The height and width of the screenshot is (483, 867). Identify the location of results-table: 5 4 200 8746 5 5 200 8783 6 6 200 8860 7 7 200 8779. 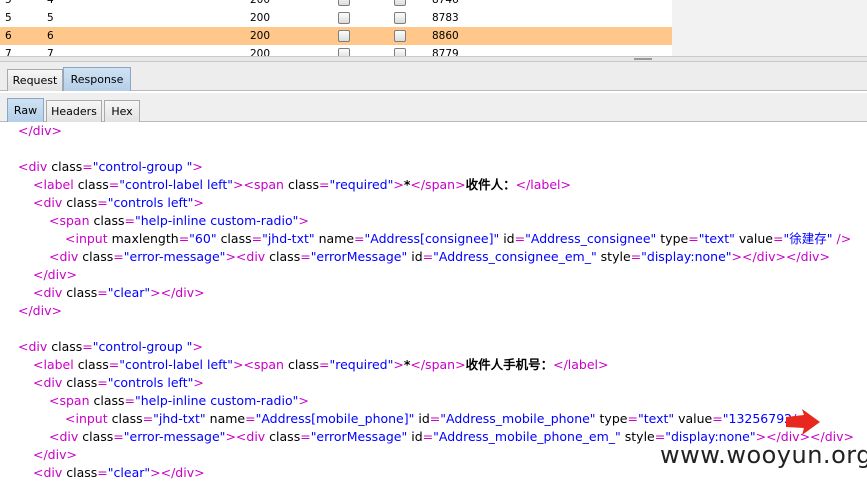
(433, 28).